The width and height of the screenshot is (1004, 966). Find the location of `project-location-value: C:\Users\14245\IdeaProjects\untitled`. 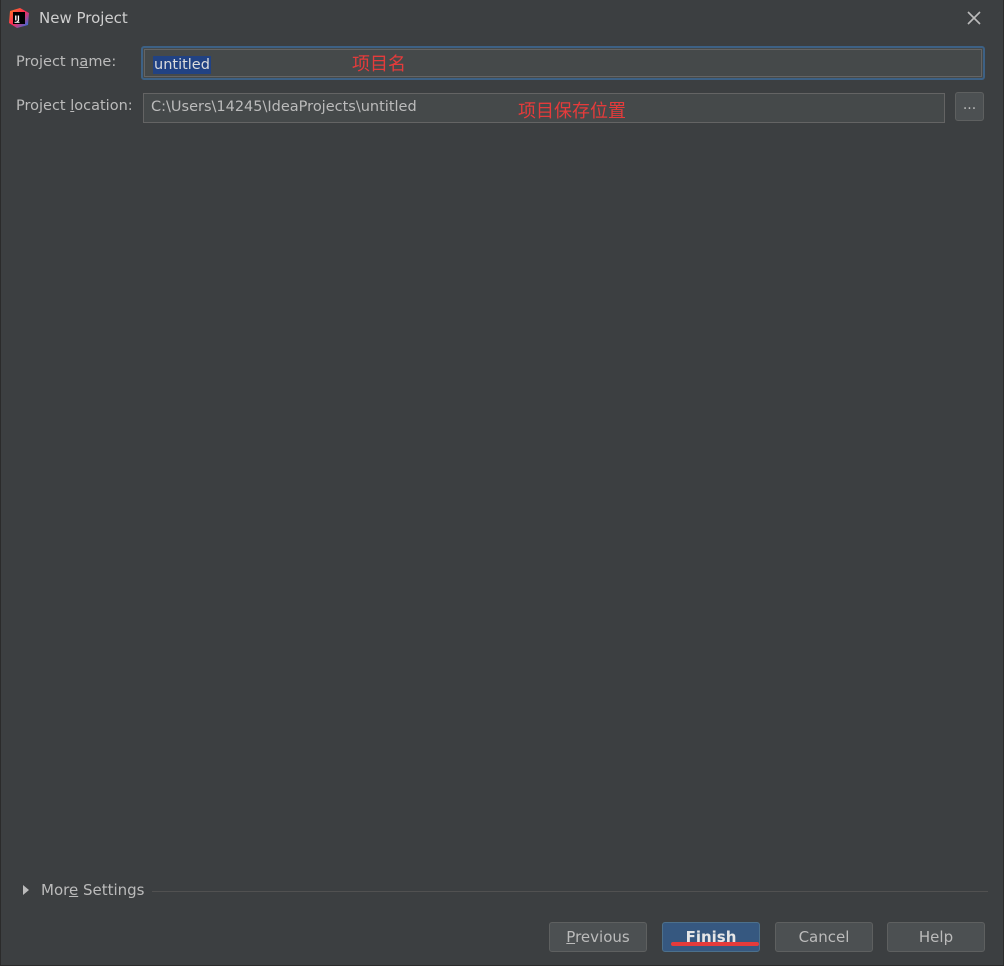

project-location-value: C:\Users\14245\IdeaProjects\untitled is located at coordinates (284, 107).